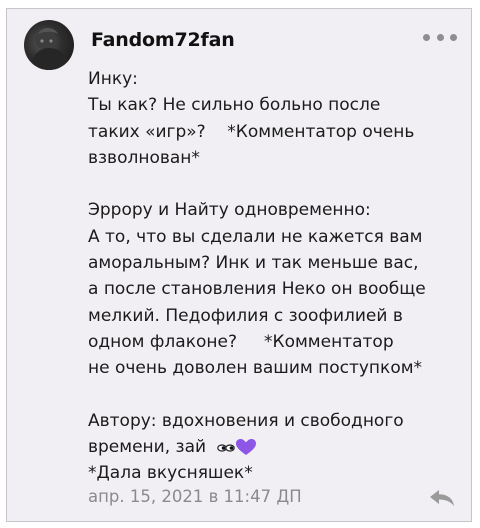 The image size is (480, 528). What do you see at coordinates (245, 315) in the screenshot?
I see `comment-line: мелкий. Педофилия с зоофилией в` at bounding box center [245, 315].